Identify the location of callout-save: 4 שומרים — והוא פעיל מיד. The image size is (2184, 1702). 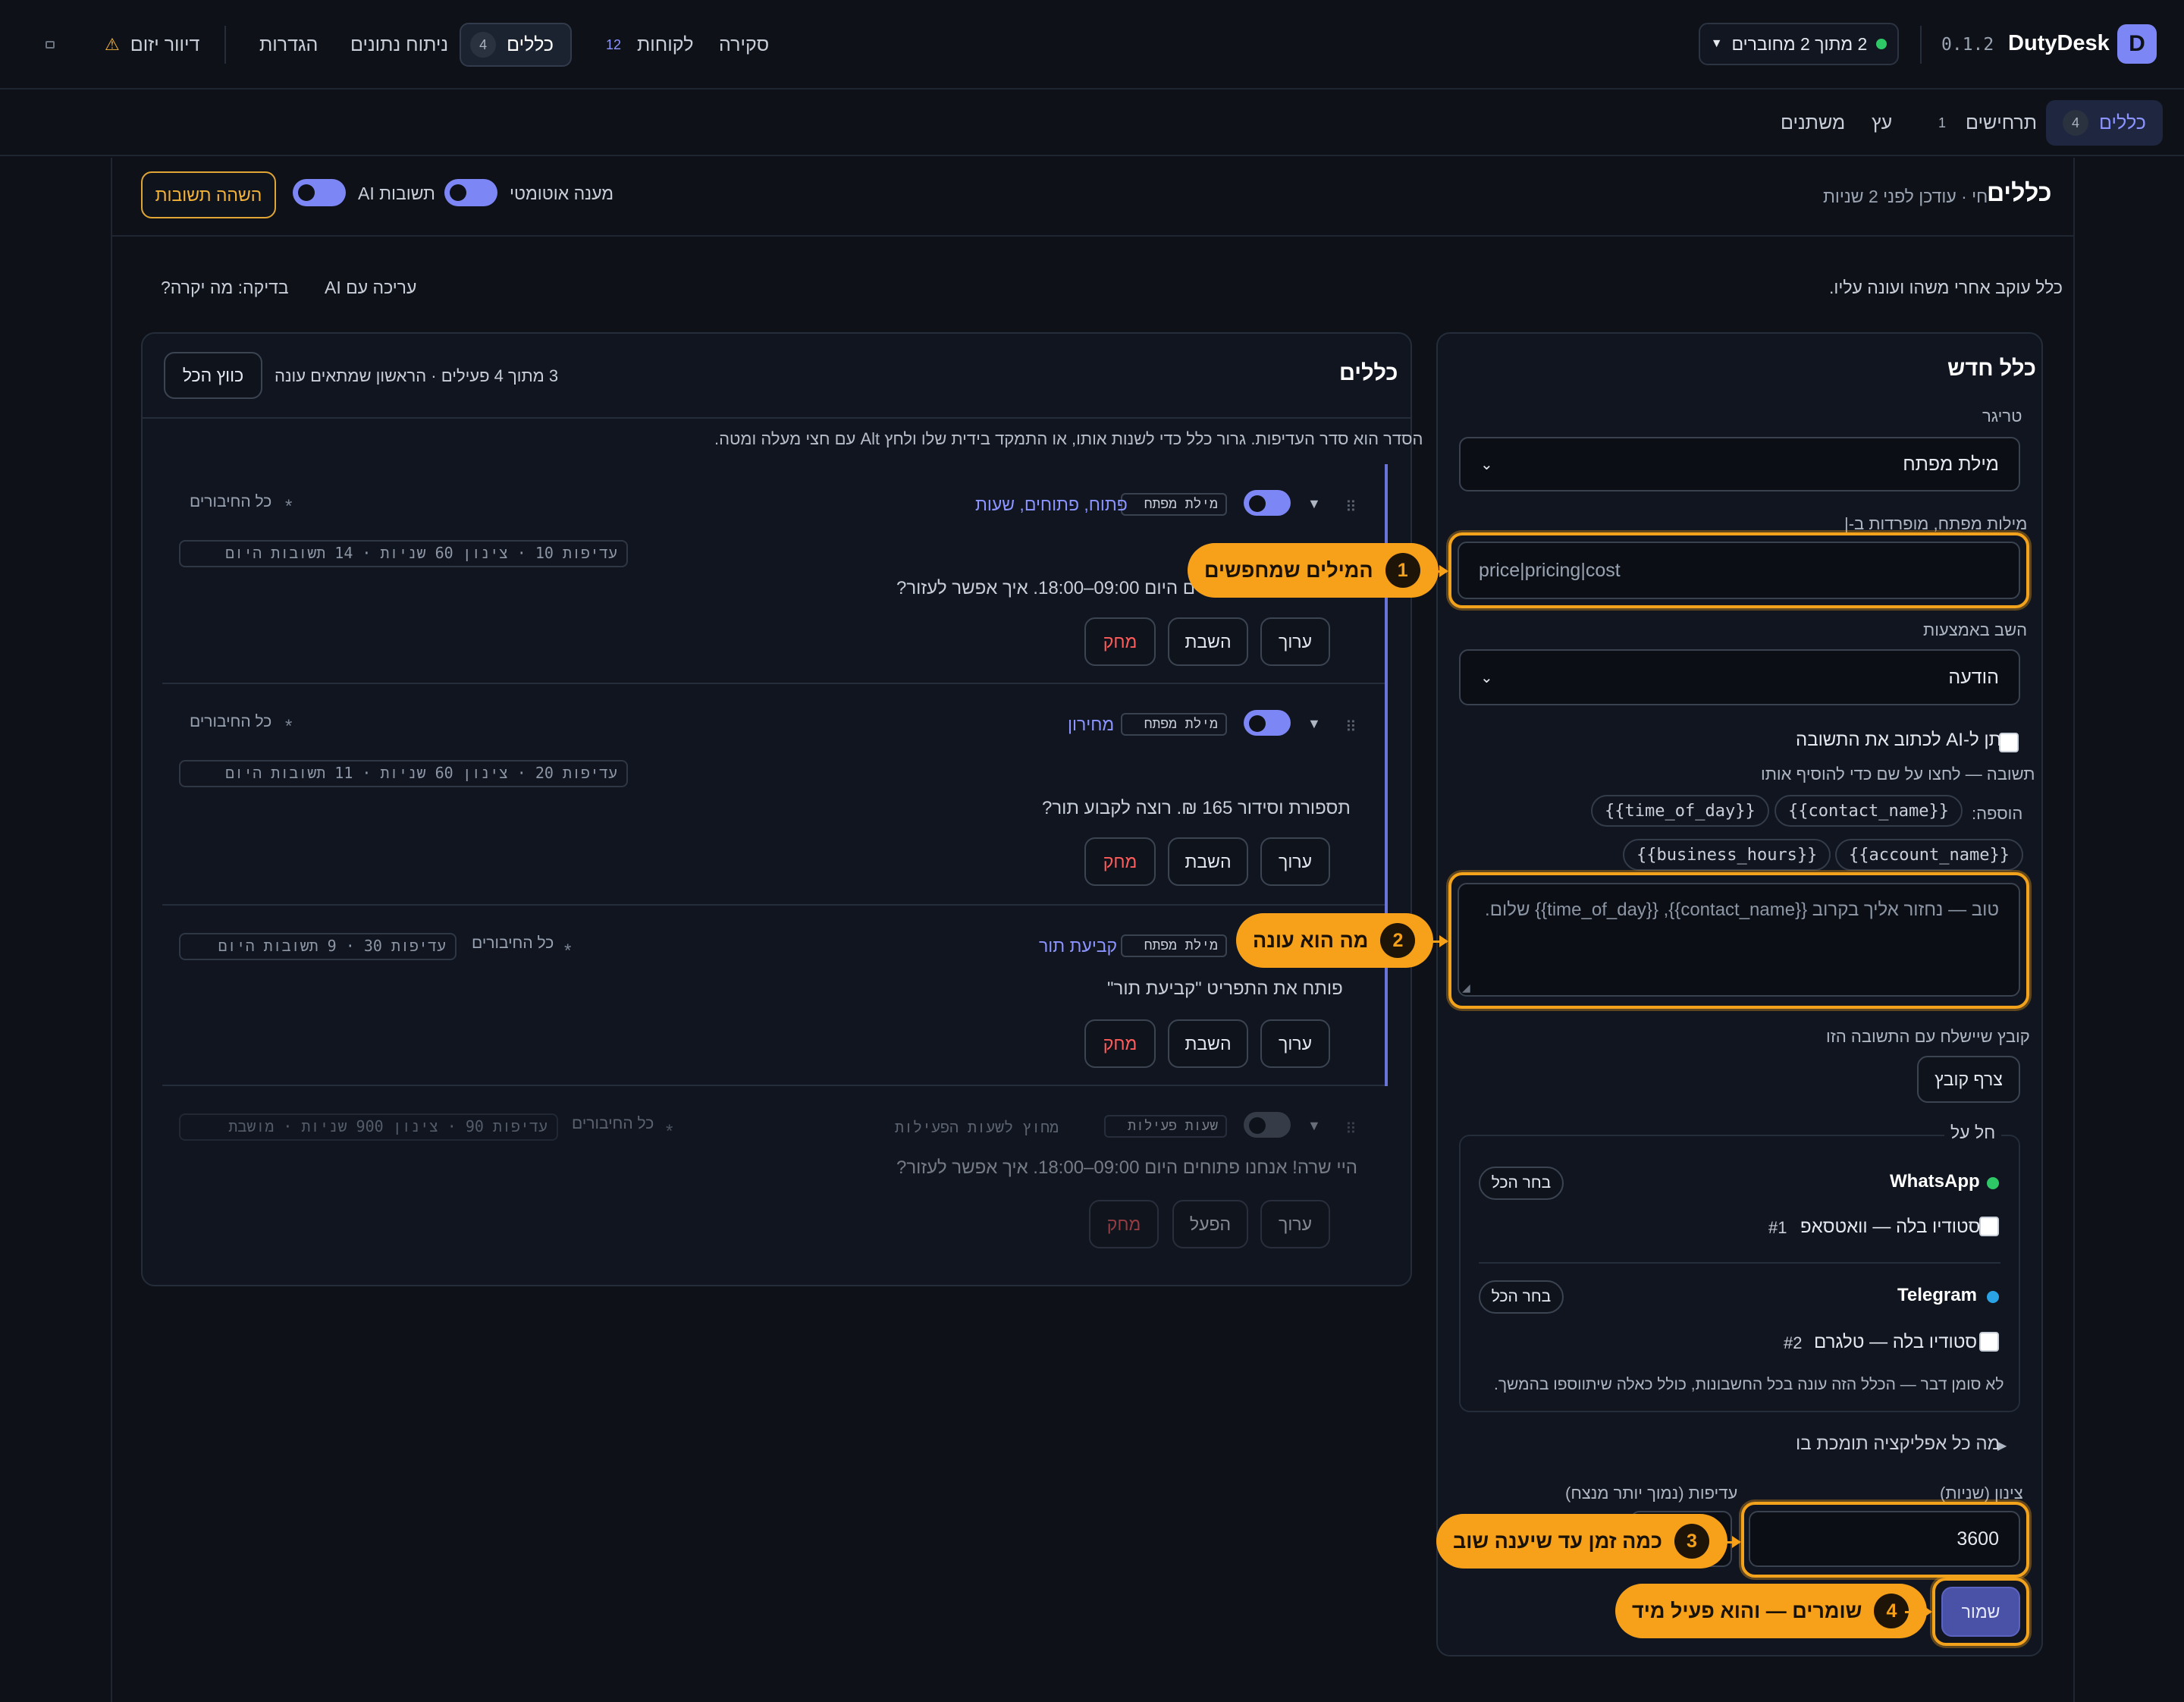
(1771, 1611).